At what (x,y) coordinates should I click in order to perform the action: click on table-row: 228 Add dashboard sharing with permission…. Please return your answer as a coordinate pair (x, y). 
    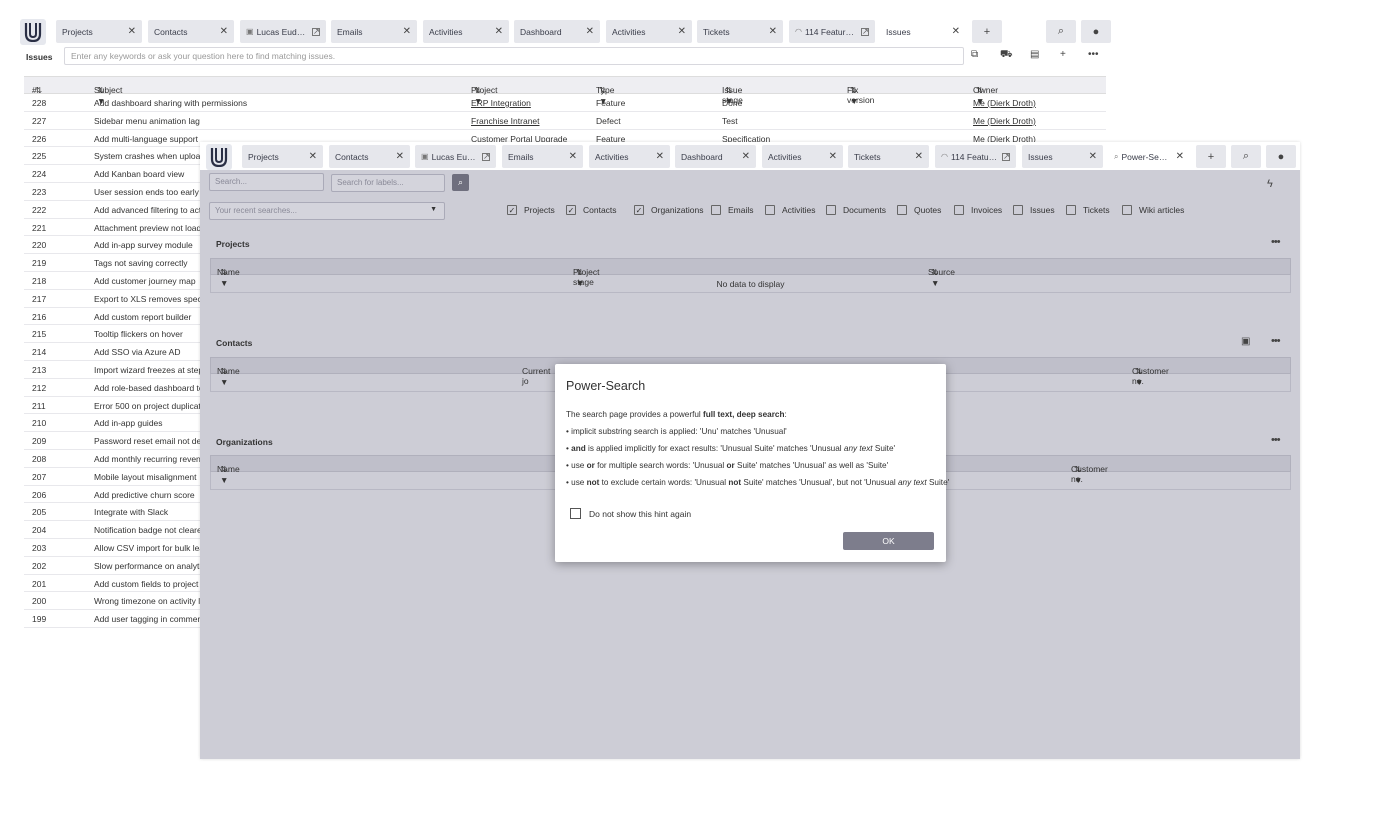
    Looking at the image, I should click on (565, 103).